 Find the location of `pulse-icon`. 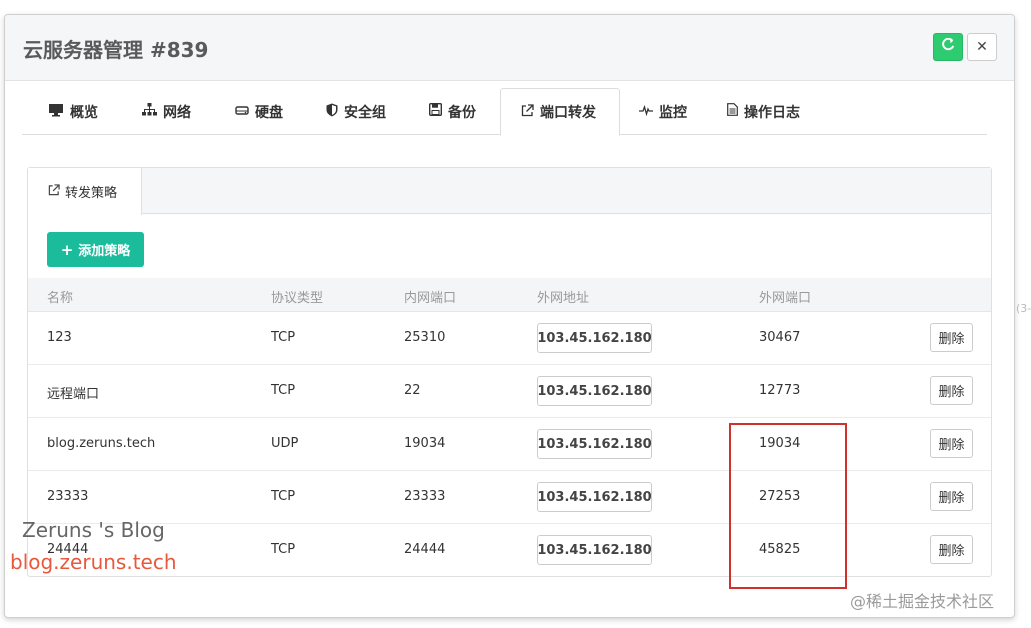

pulse-icon is located at coordinates (646, 112).